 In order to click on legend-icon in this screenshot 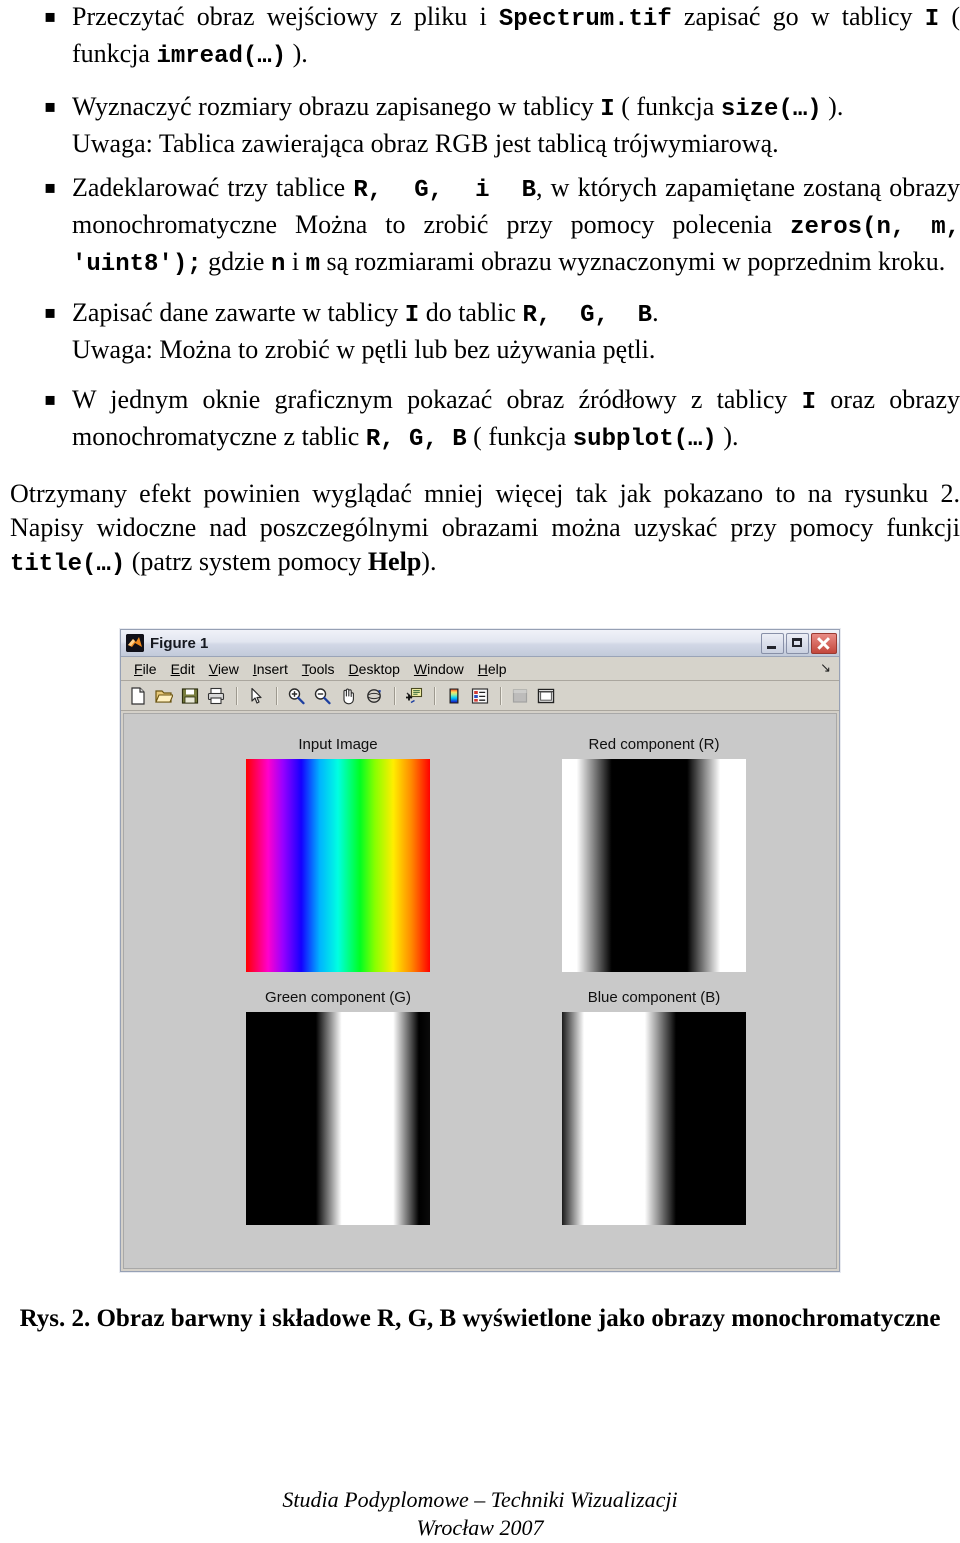, I will do `click(480, 696)`.